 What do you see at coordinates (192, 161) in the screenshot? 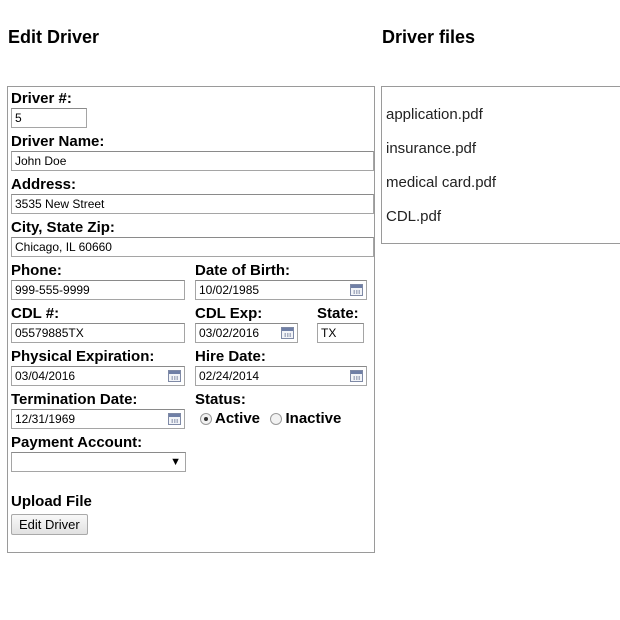
I see `driver-name-input: John Doe` at bounding box center [192, 161].